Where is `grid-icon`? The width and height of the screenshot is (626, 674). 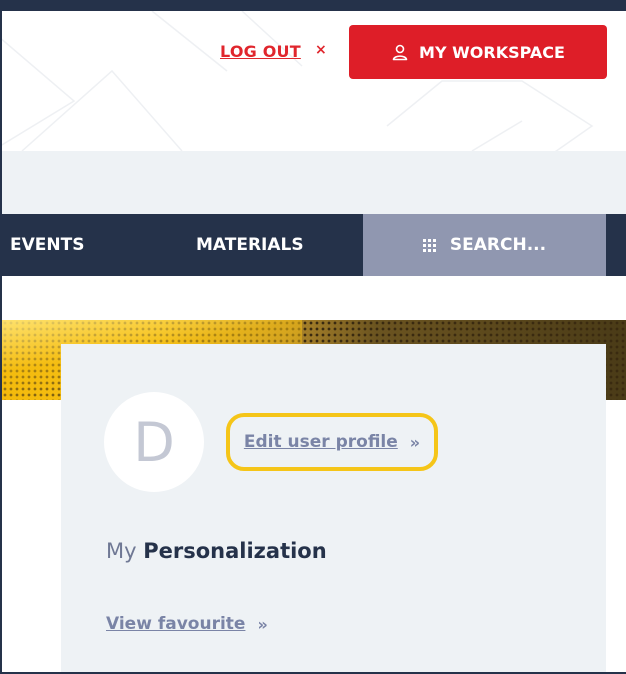
grid-icon is located at coordinates (429, 245).